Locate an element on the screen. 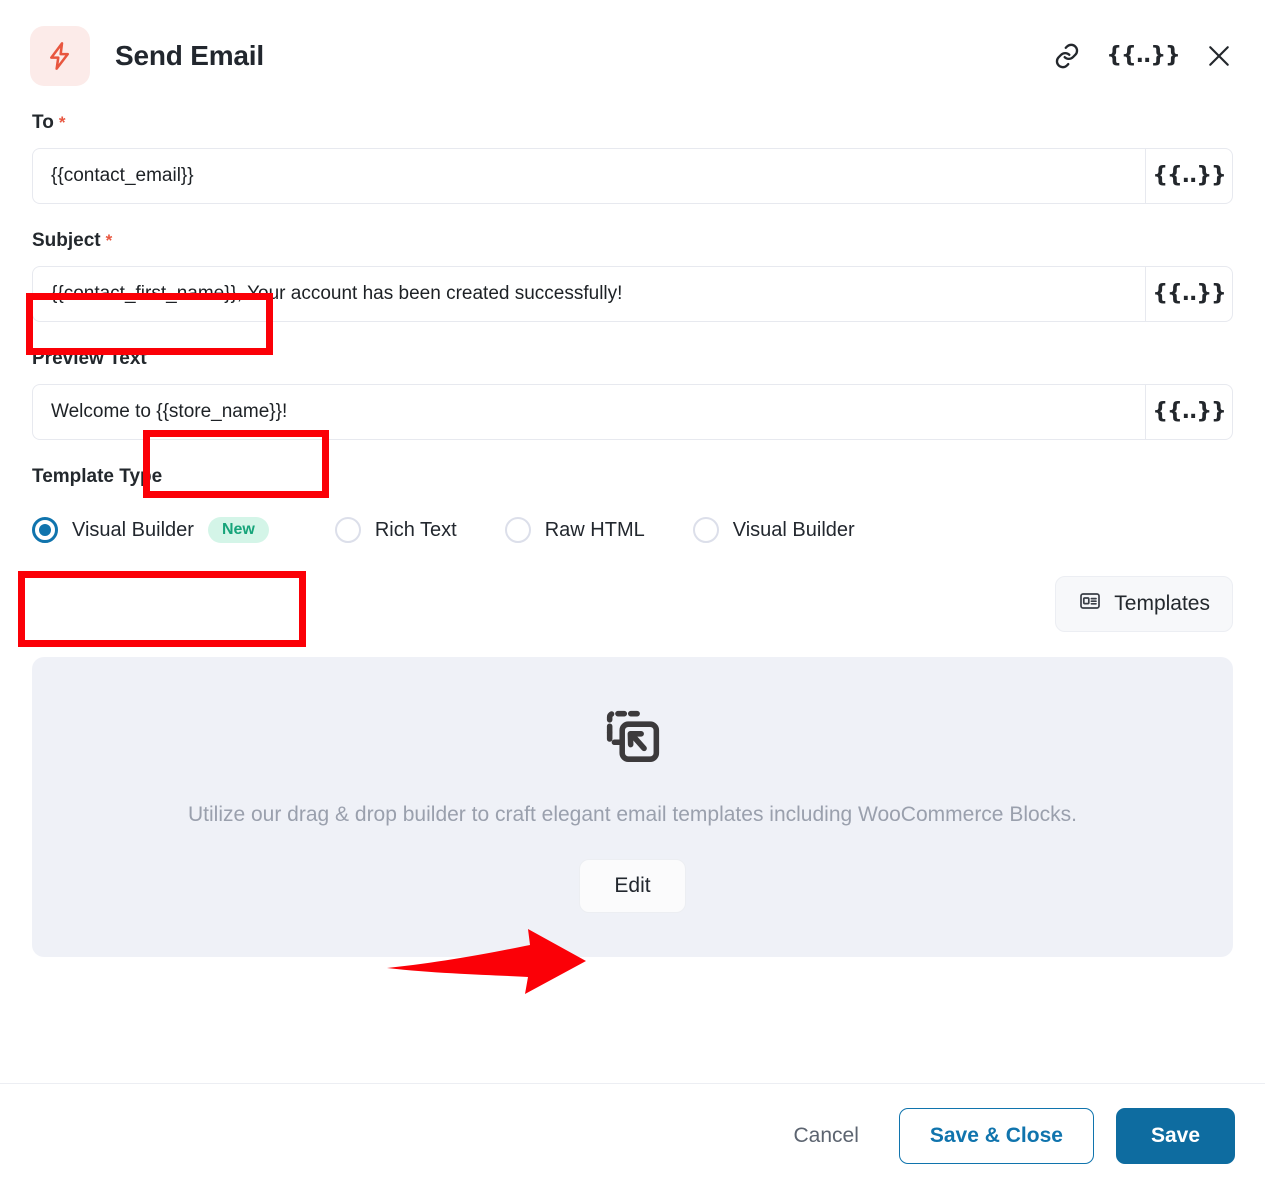 The width and height of the screenshot is (1265, 1187). close-icon is located at coordinates (1219, 56).